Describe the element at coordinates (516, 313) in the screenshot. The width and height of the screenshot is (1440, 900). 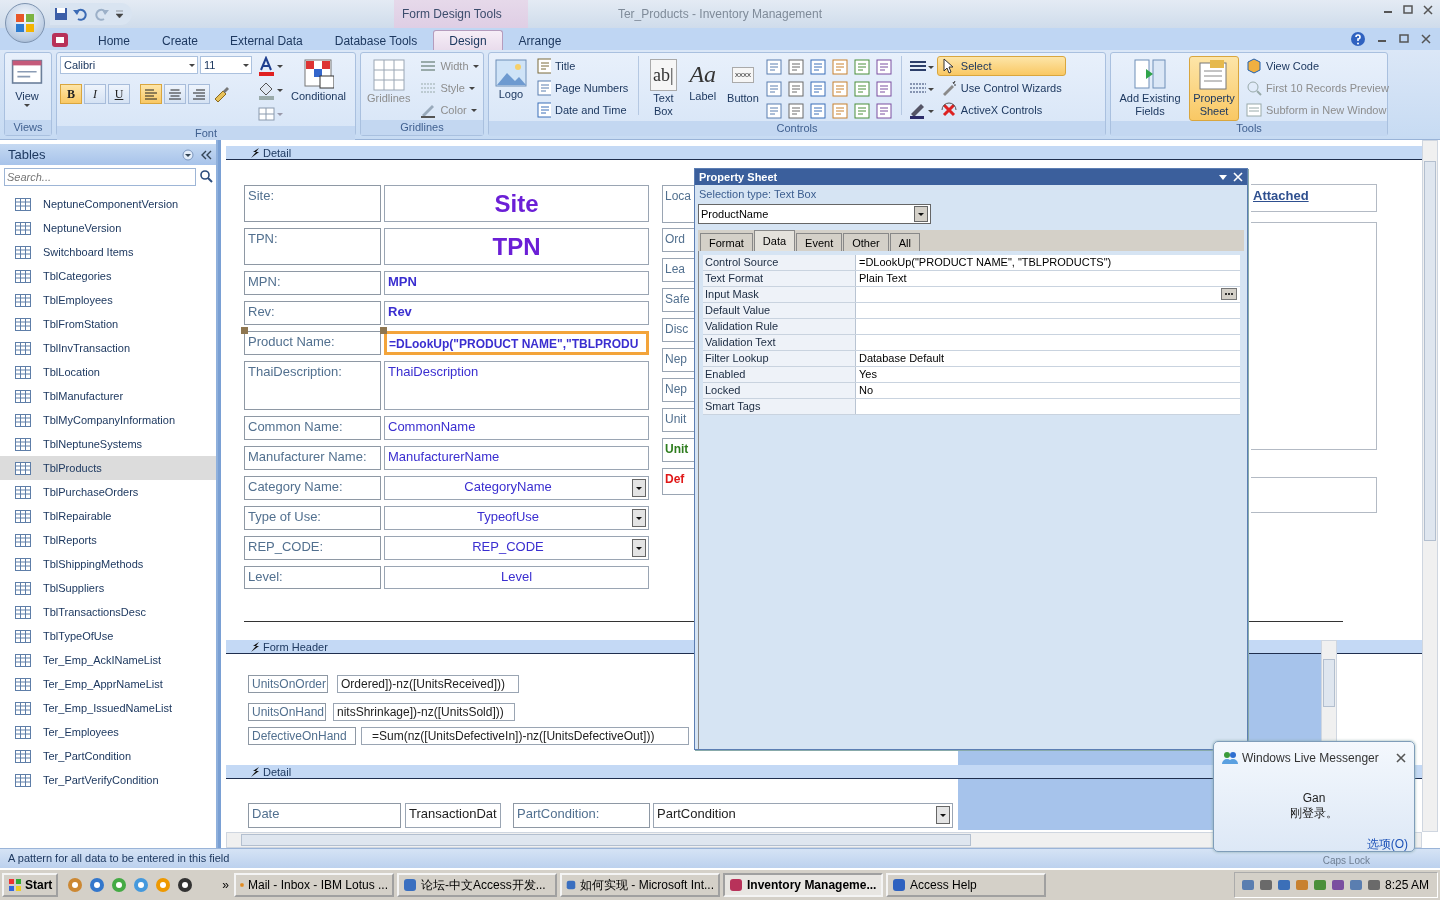
I see `text-box: Rev` at that location.